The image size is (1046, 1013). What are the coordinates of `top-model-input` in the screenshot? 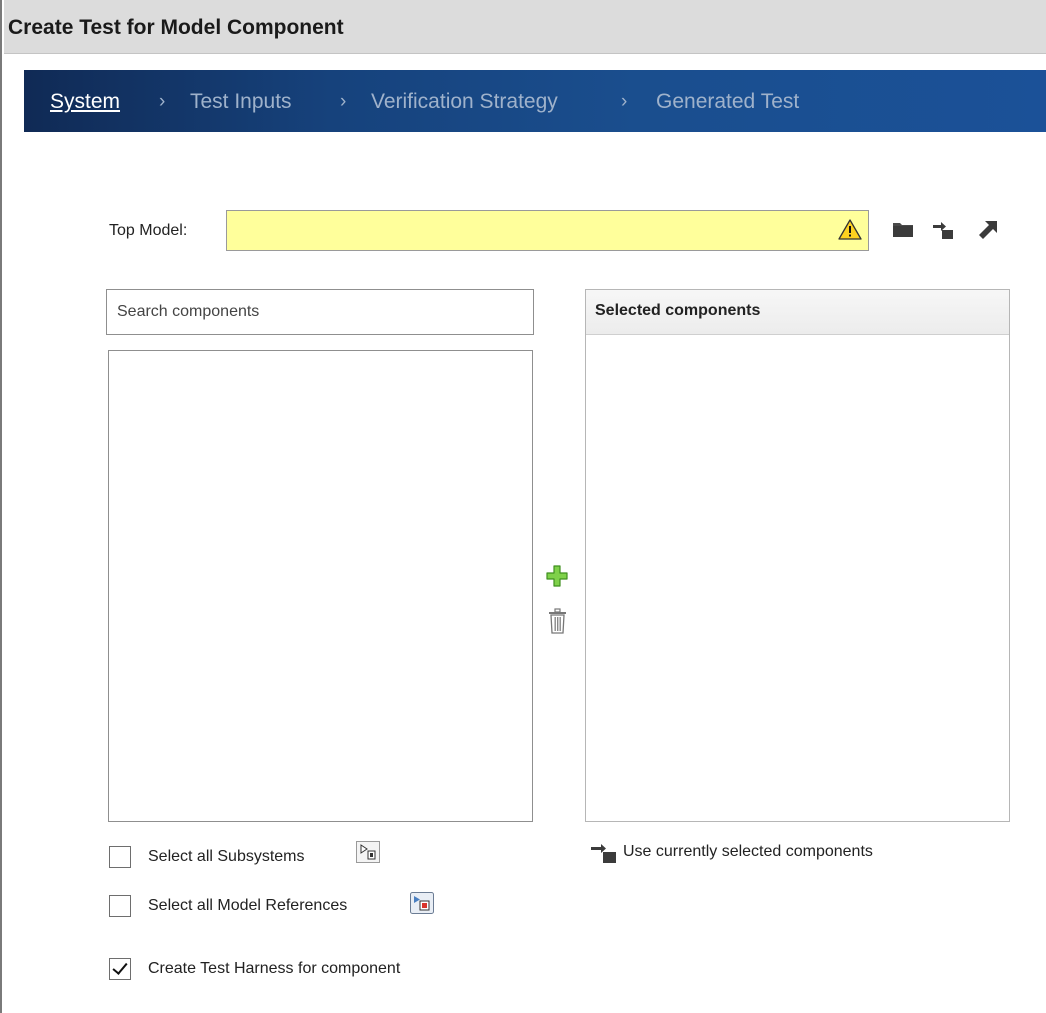 It's located at (547, 230).